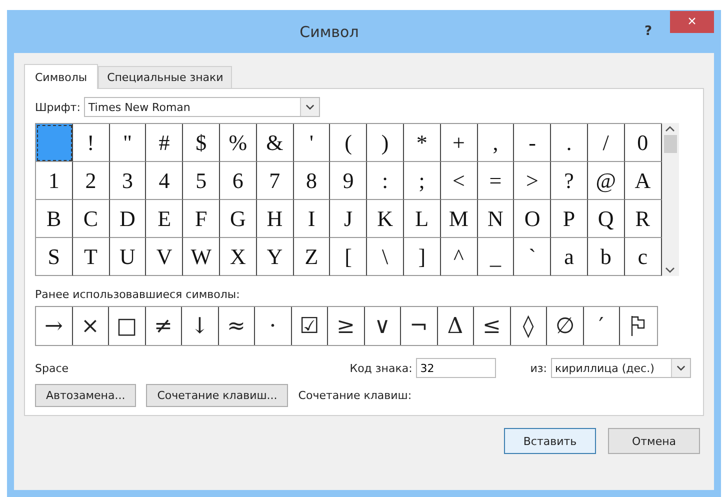 This screenshot has width=728, height=497. Describe the element at coordinates (54, 181) in the screenshot. I see `symbol-cell: 1` at that location.